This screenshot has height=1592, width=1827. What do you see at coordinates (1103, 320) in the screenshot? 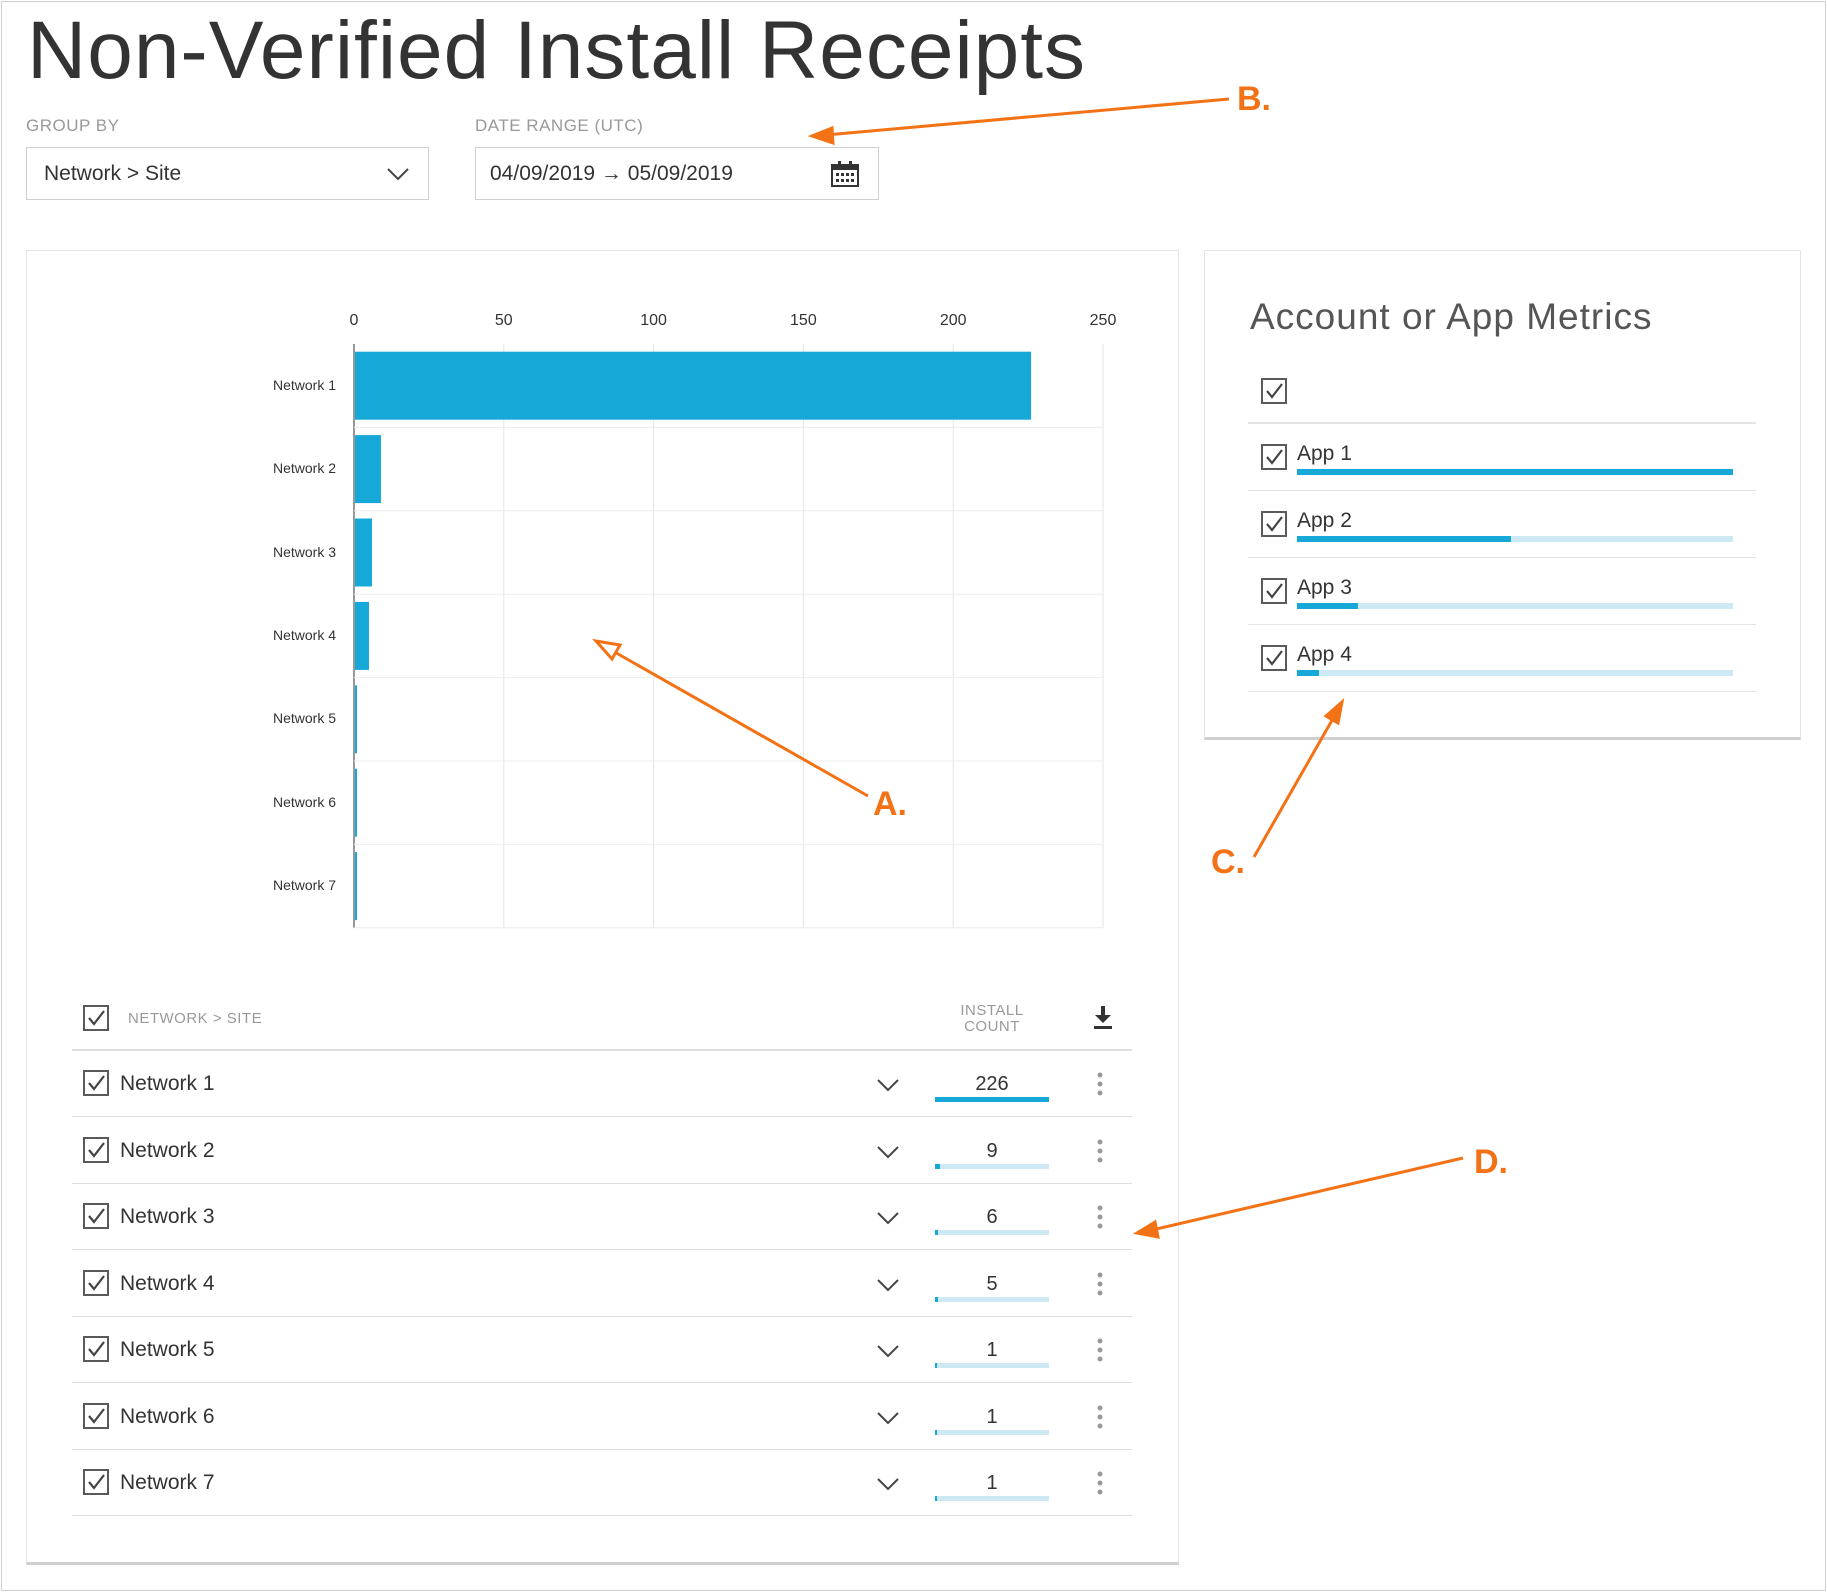
I see `x-tick-label: 250` at bounding box center [1103, 320].